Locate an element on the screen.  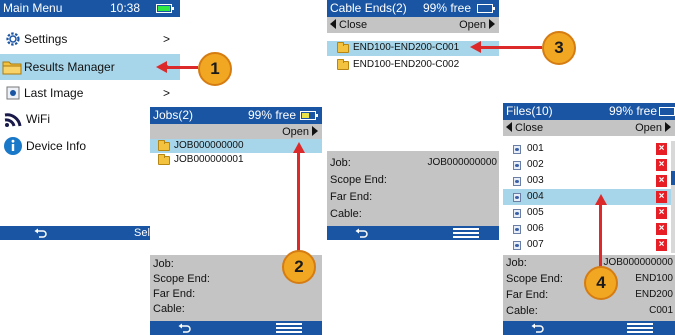
chevron-right-icon: > is located at coordinates (166, 39).